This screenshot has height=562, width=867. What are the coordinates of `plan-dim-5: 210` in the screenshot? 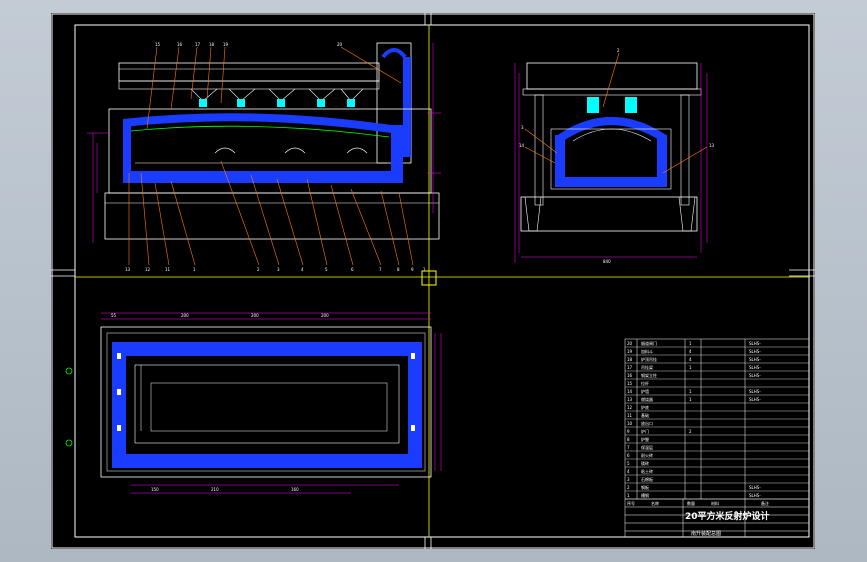 It's located at (215, 489).